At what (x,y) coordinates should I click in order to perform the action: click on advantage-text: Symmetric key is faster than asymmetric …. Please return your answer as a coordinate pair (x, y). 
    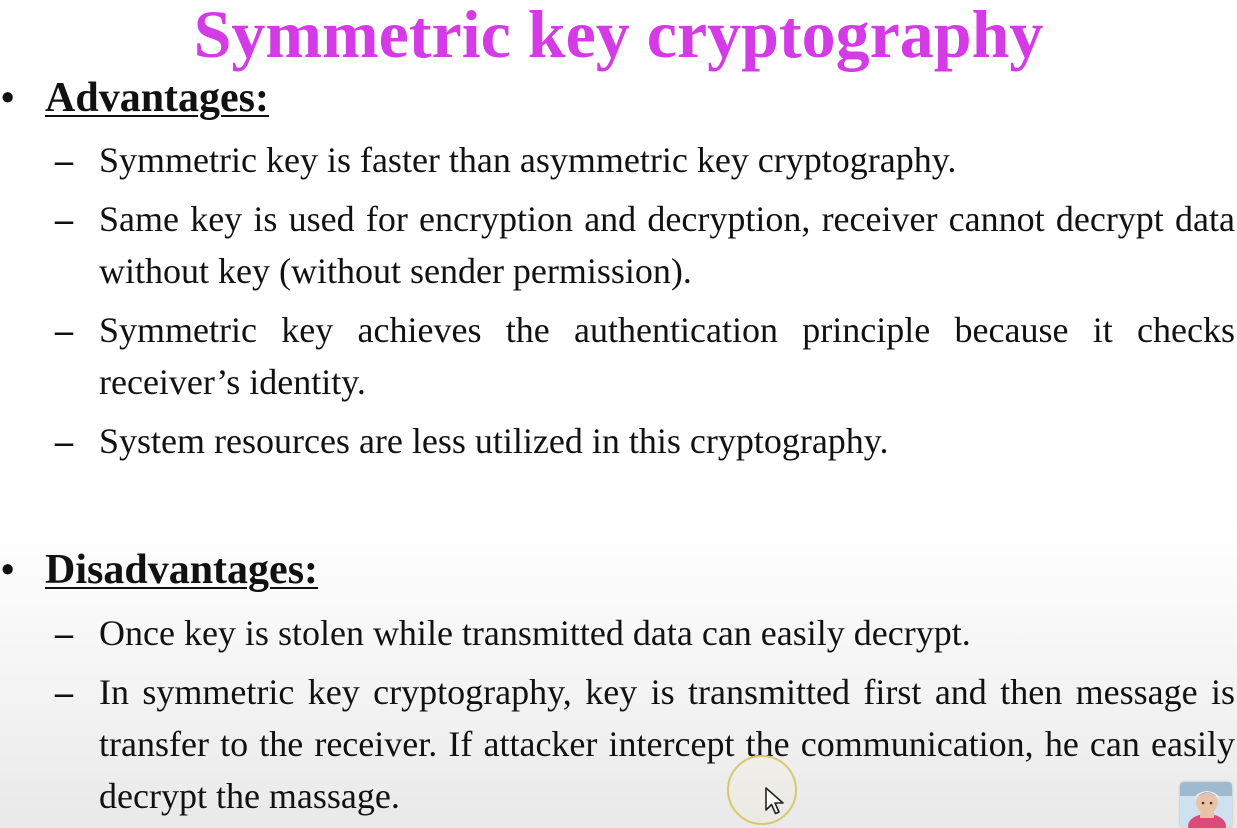
    Looking at the image, I should click on (528, 160).